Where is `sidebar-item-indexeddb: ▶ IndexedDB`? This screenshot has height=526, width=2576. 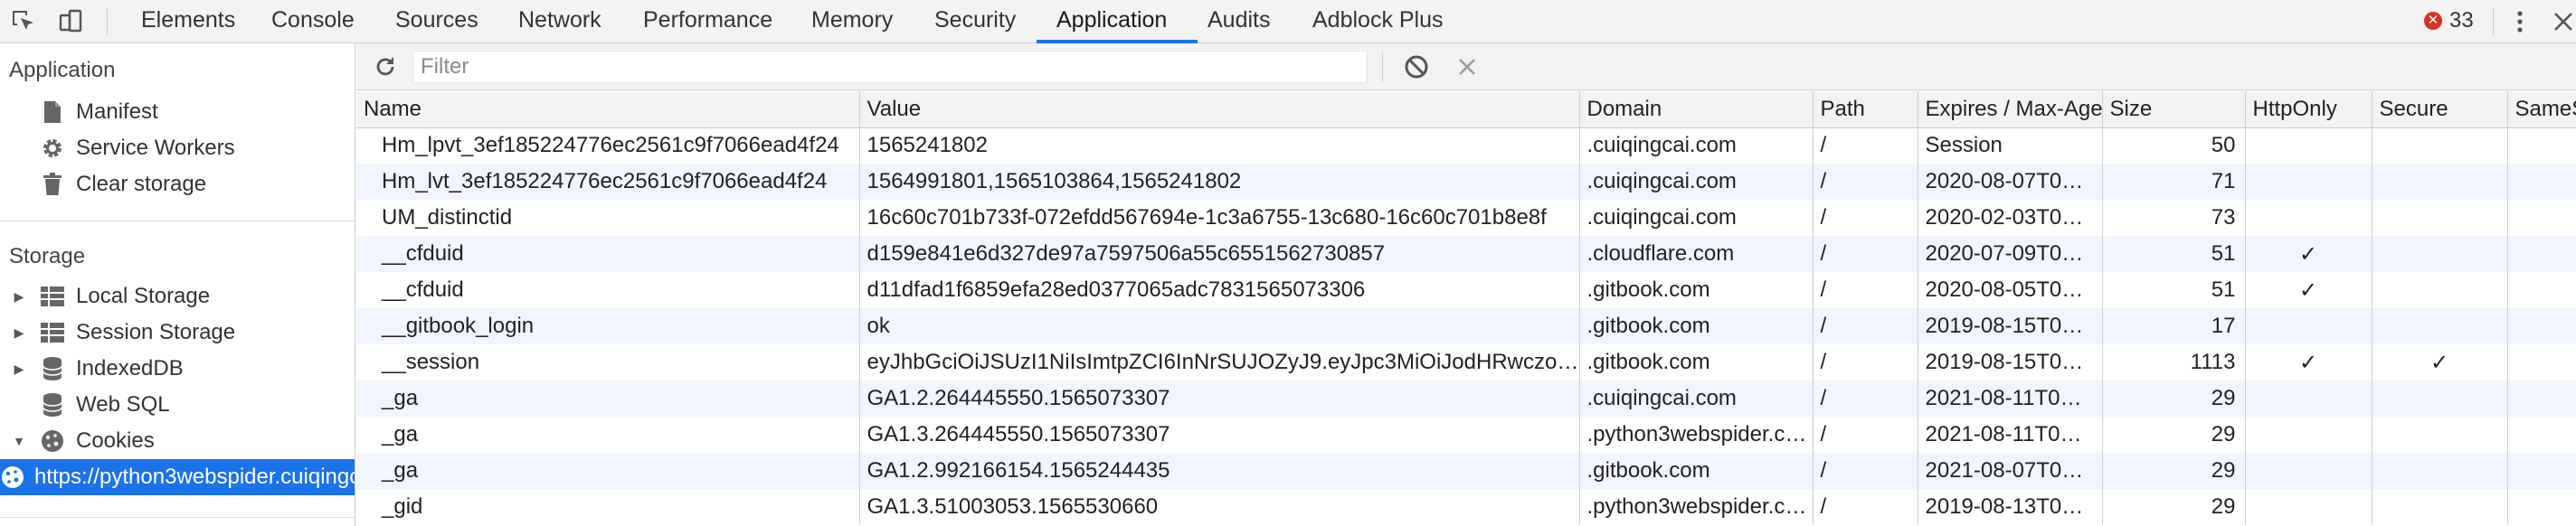 sidebar-item-indexeddb: ▶ IndexedDB is located at coordinates (178, 369).